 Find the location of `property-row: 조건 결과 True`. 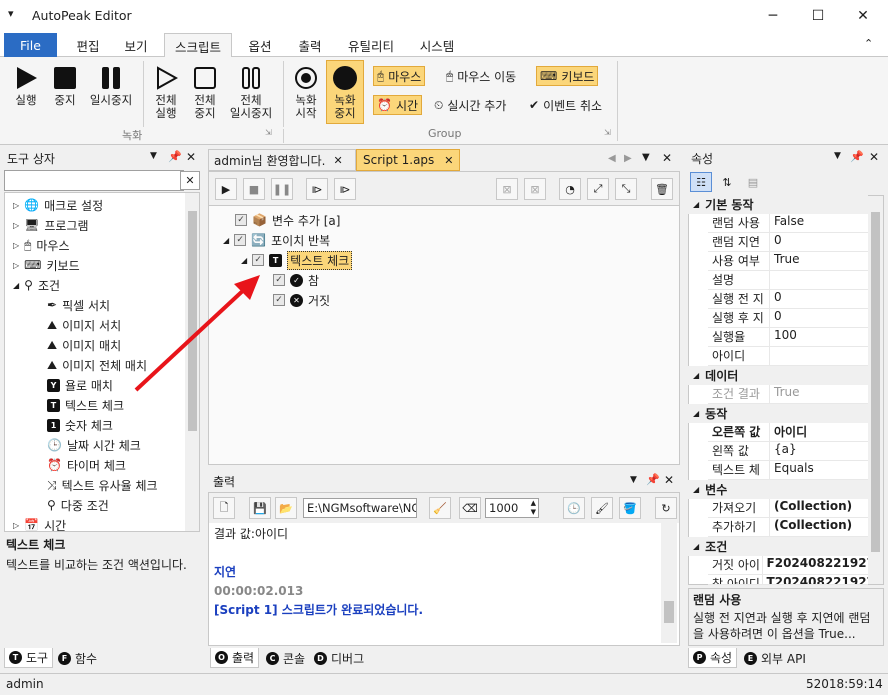

property-row: 조건 결과 True is located at coordinates (788, 394).